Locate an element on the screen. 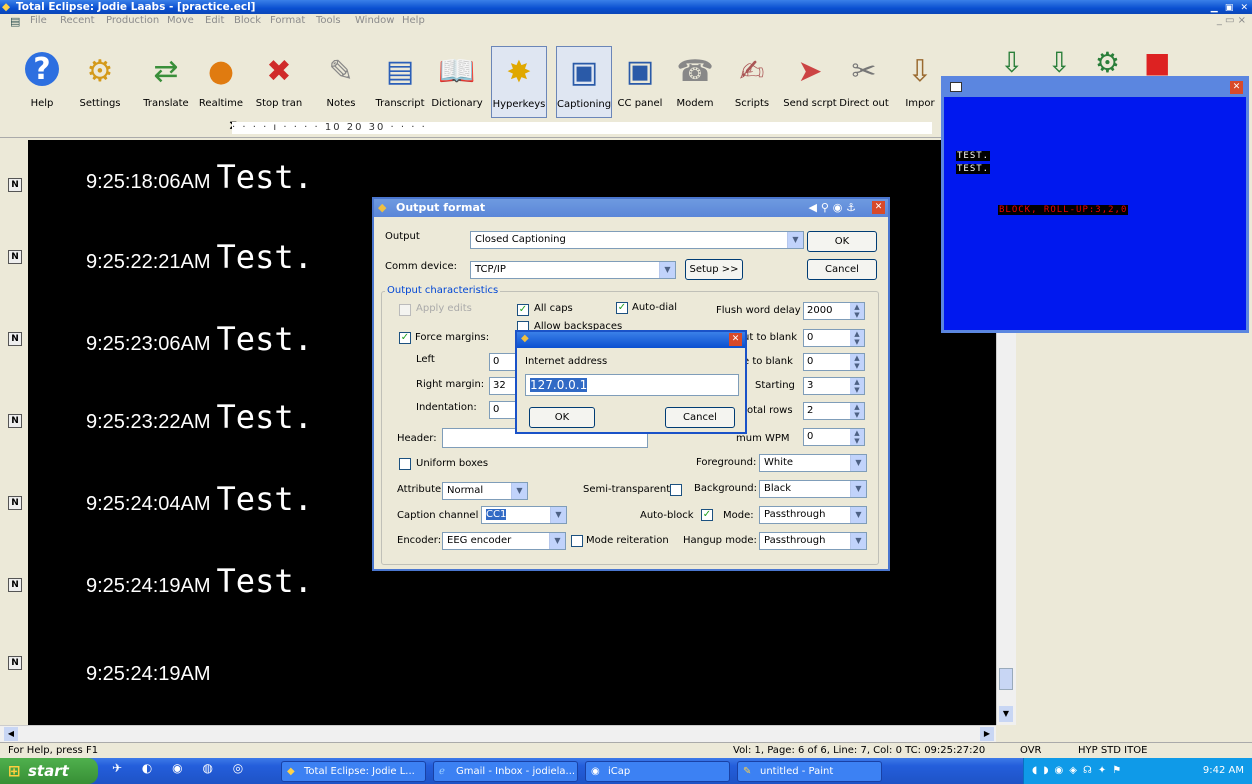 Image resolution: width=1252 pixels, height=784 pixels. menu-edit: Edit is located at coordinates (214, 21).